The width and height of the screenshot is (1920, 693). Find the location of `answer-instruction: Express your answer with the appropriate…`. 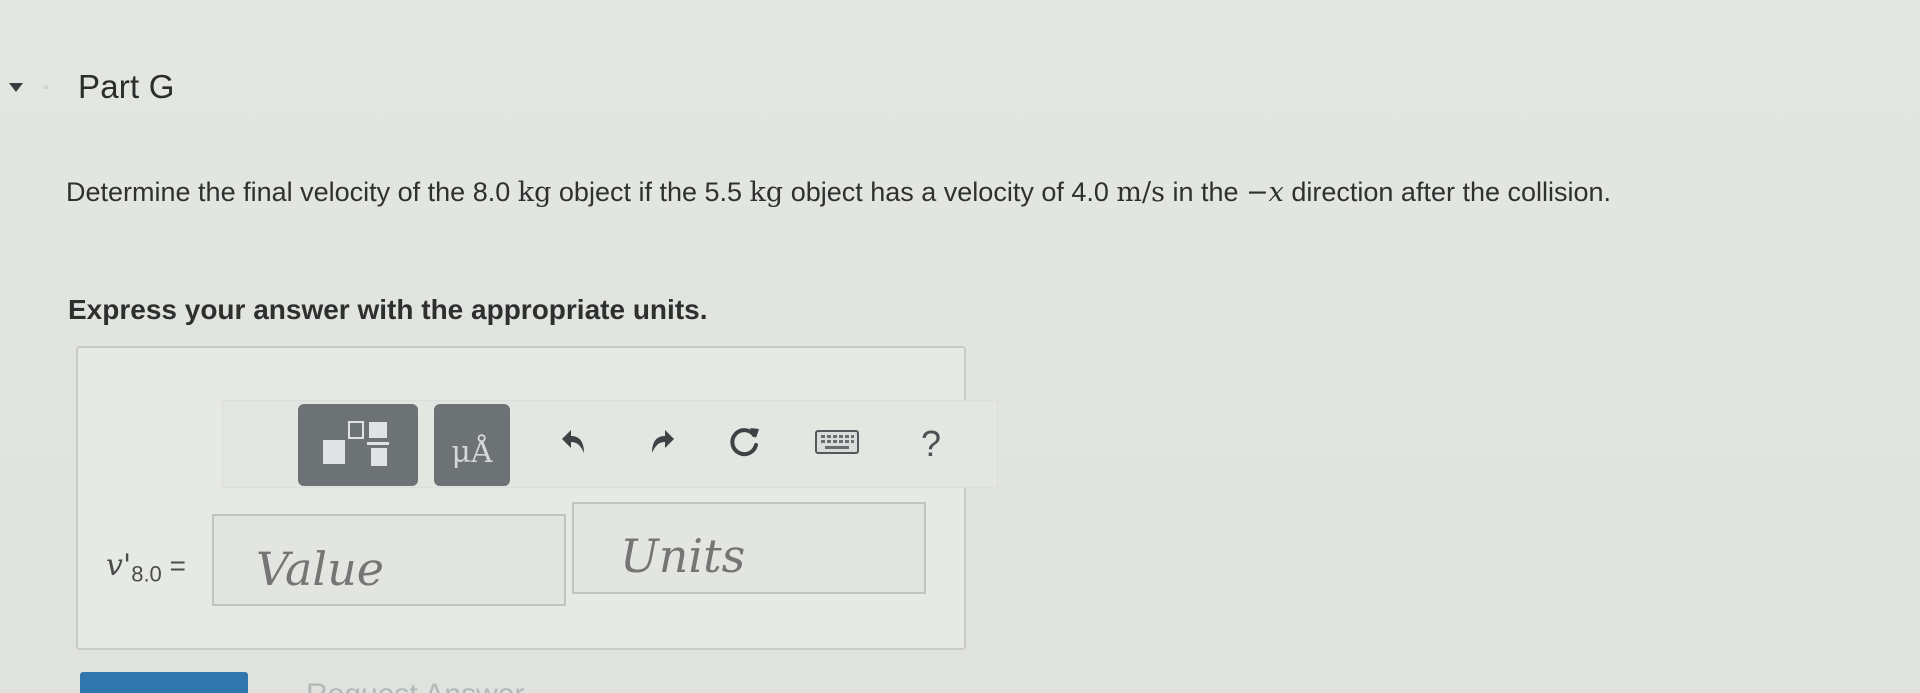

answer-instruction: Express your answer with the appropriate… is located at coordinates (388, 309).